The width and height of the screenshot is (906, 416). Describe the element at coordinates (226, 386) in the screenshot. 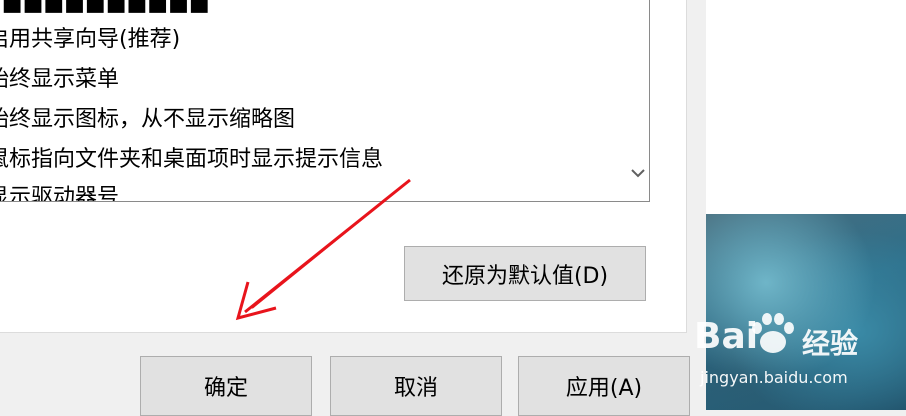

I see `ok-button: 确定` at that location.